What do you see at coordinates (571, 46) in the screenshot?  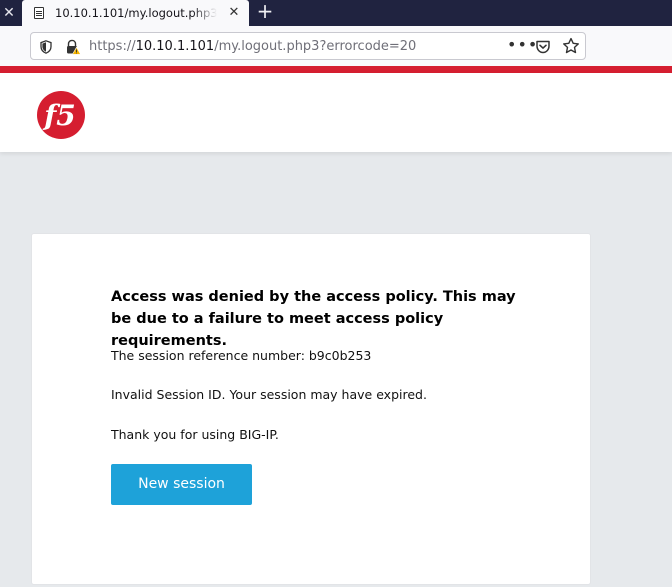 I see `bookmark-star-icon` at bounding box center [571, 46].